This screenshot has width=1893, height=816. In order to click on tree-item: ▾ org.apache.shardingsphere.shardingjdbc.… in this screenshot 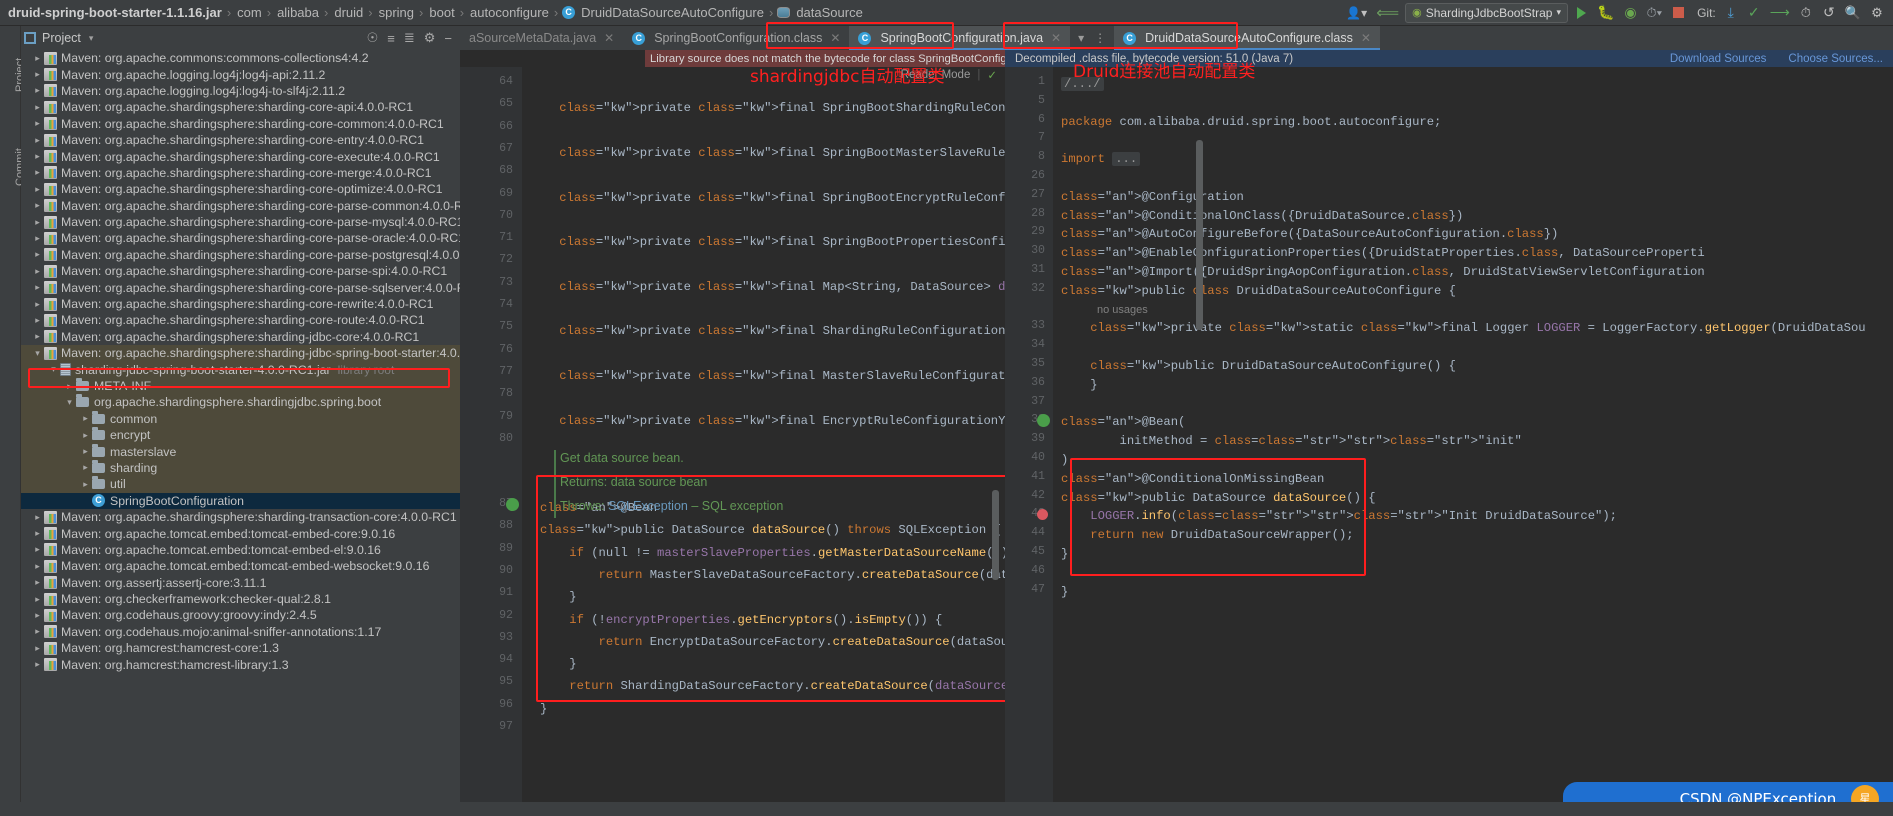, I will do `click(240, 402)`.